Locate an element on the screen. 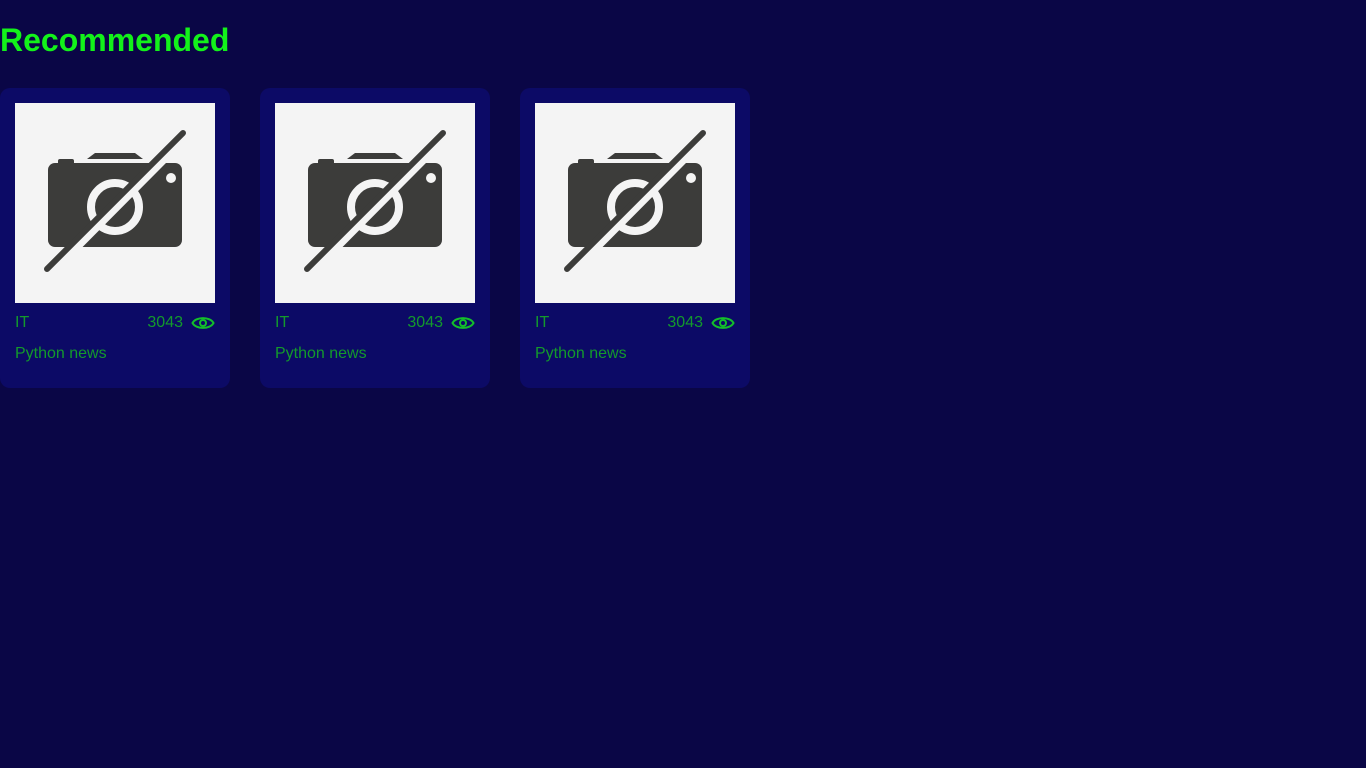 The width and height of the screenshot is (1366, 768). section-title: Recommended is located at coordinates (115, 40).